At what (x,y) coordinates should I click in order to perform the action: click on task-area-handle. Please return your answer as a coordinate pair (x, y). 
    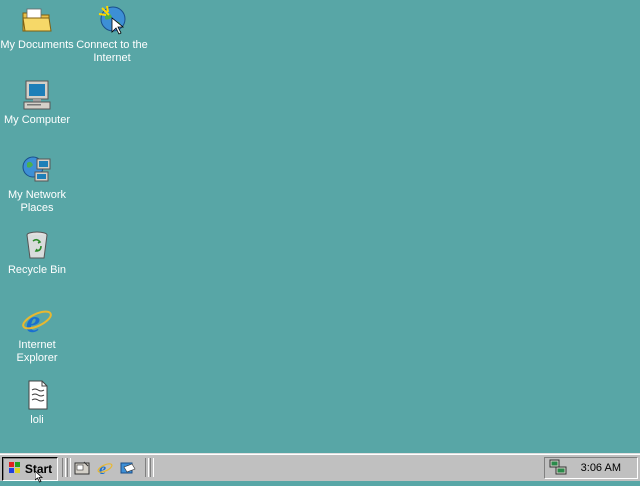
    Looking at the image, I should click on (152, 467).